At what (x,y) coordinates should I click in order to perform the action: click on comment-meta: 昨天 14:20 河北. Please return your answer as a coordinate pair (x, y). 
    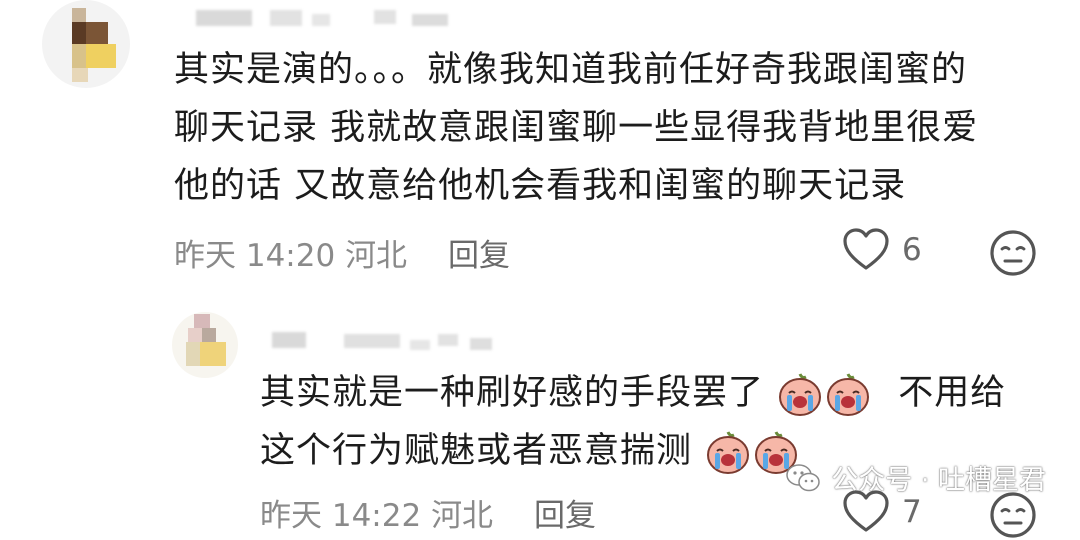
    Looking at the image, I should click on (290, 252).